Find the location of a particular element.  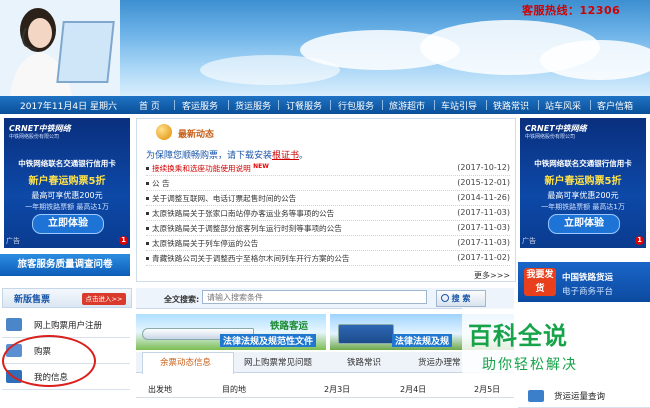

news-item: 太原铁路局关于列车停运的公告 (2017-11-03) is located at coordinates (328, 244).